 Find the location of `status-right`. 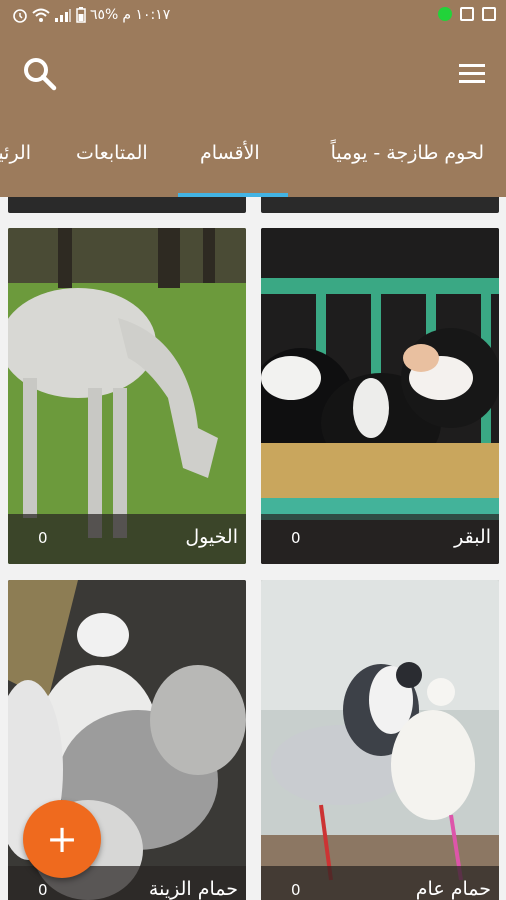

status-right is located at coordinates (467, 14).